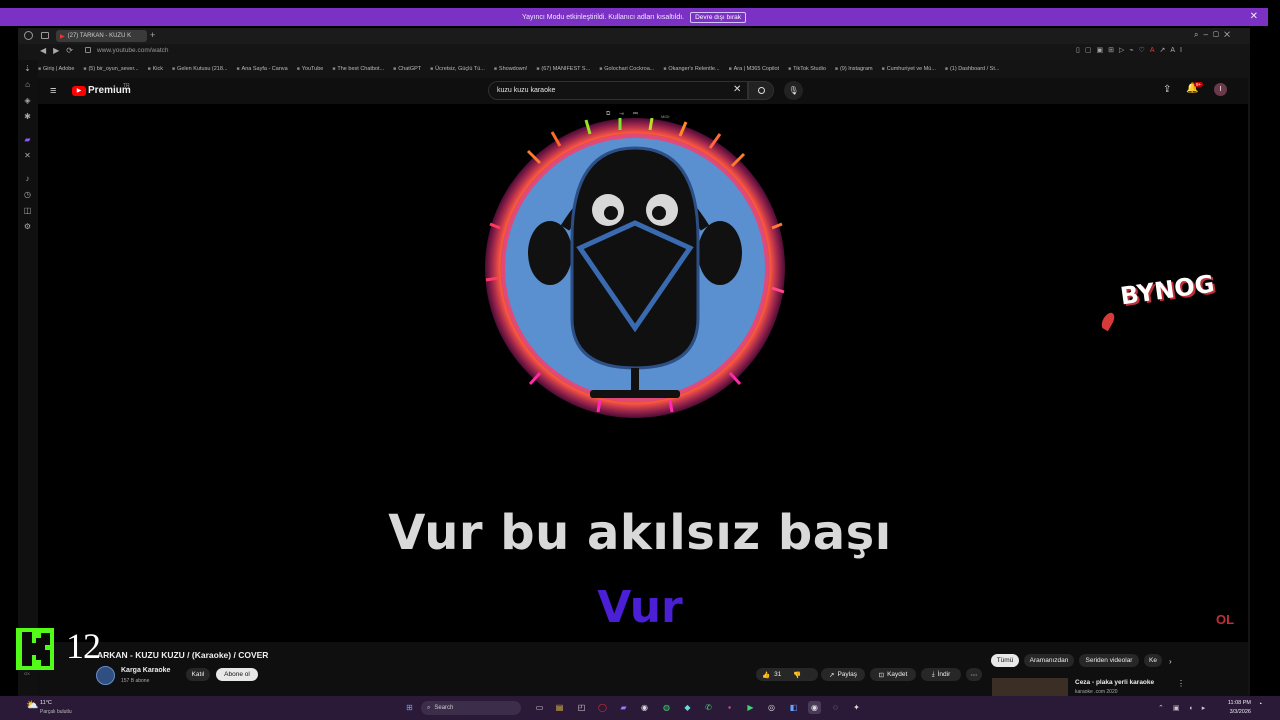  Describe the element at coordinates (145, 670) in the screenshot. I see `channel-name: Karga Karaoke` at that location.